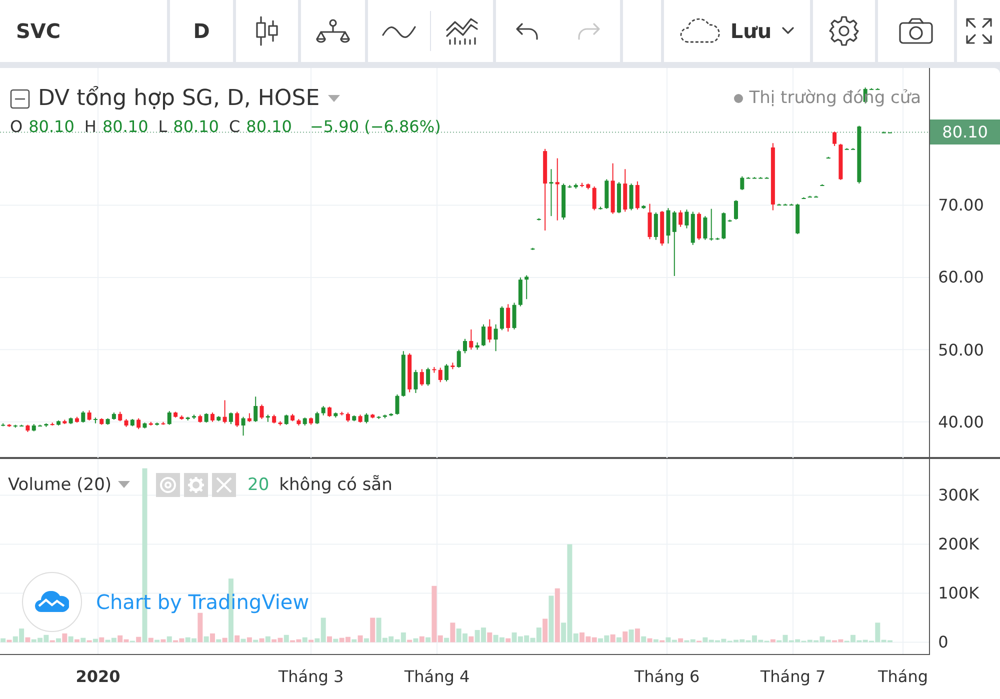 The image size is (1000, 699). Describe the element at coordinates (16, 126) in the screenshot. I see `ohlc-label: O` at that location.